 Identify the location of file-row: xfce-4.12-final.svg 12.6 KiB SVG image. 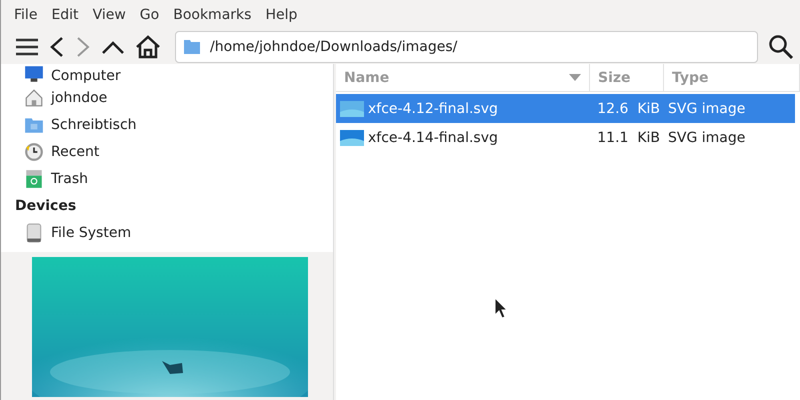
(565, 108).